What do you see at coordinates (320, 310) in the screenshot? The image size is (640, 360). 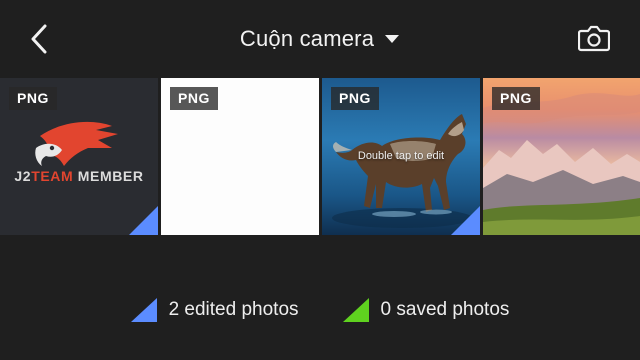 I see `photo-legend: 2 edited photos 0 saved photos` at bounding box center [320, 310].